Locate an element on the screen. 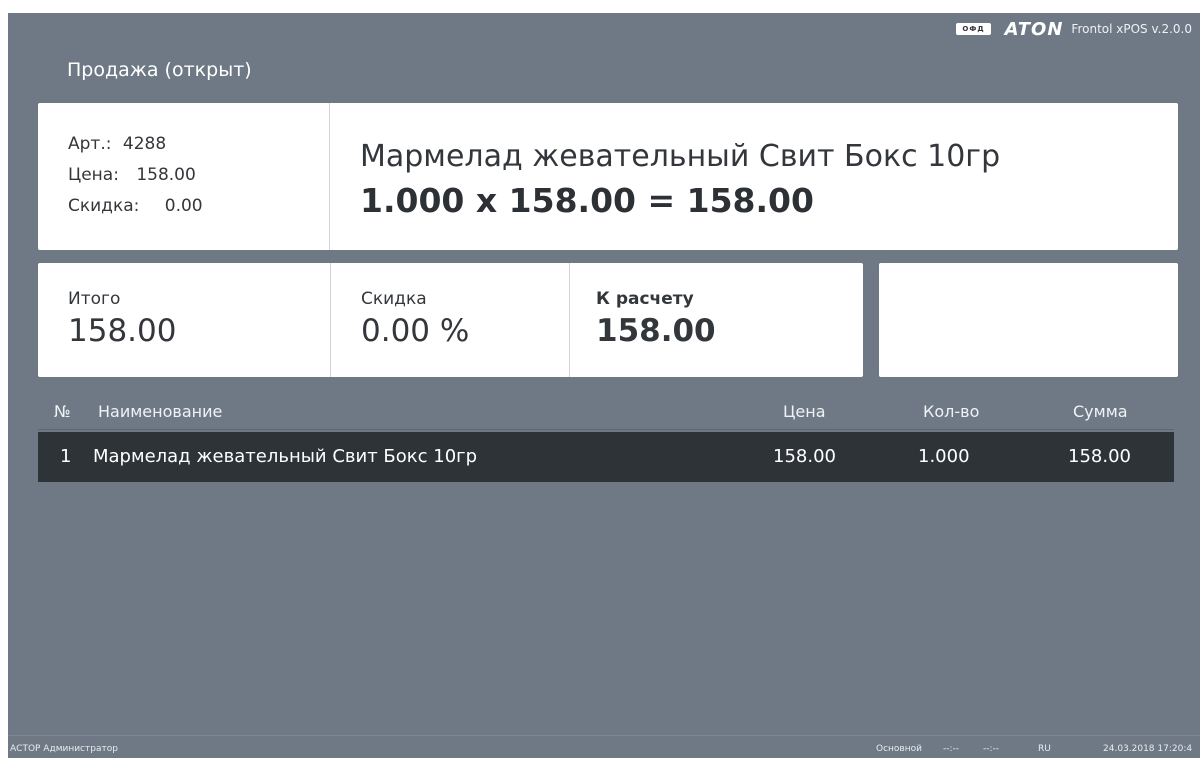  discount-label: Скидка: is located at coordinates (104, 206).